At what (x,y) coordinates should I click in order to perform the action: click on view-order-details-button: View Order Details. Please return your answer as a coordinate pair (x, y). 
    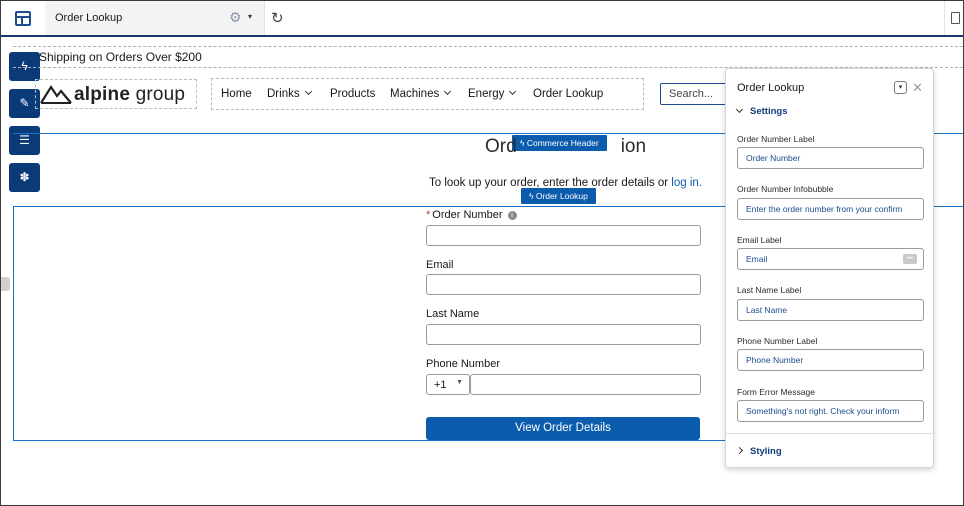
    Looking at the image, I should click on (563, 428).